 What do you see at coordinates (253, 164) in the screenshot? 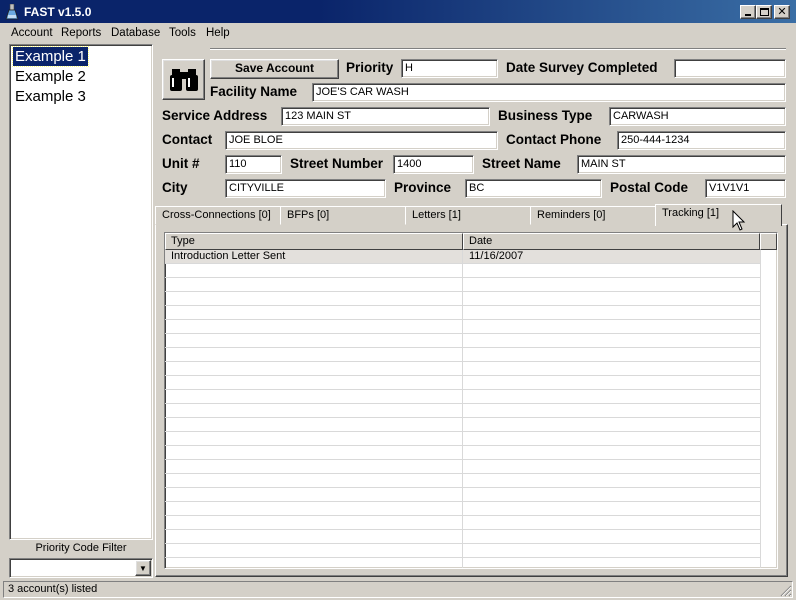
I see `unit-field: 110` at bounding box center [253, 164].